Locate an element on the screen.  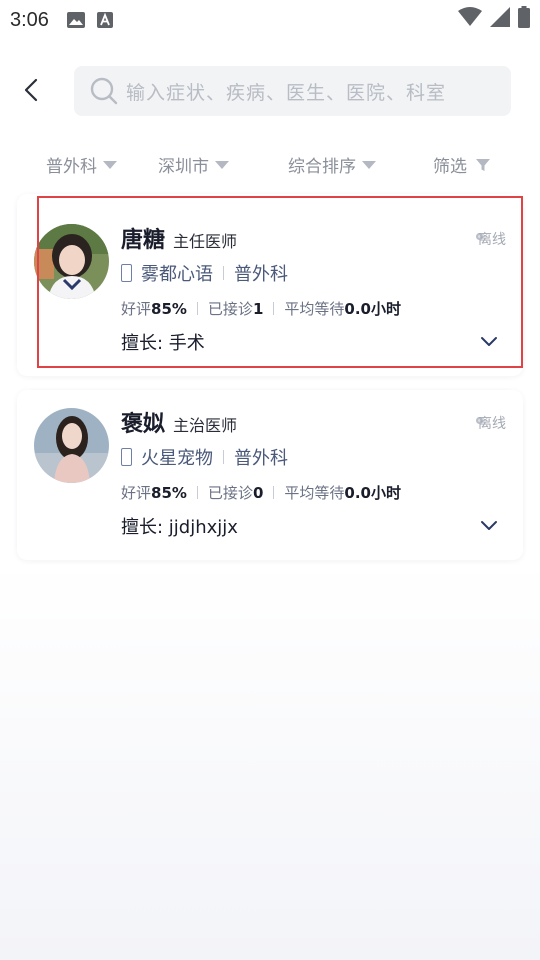
battery-icon is located at coordinates (524, 17).